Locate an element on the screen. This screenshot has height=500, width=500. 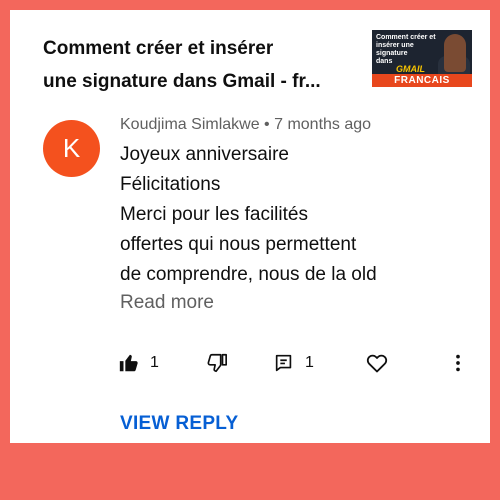
comment-line: Merci pour les facilités is located at coordinates (214, 214).